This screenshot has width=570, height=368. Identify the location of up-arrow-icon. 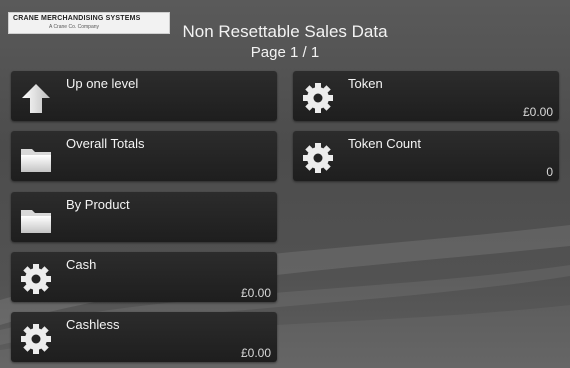
(36, 98).